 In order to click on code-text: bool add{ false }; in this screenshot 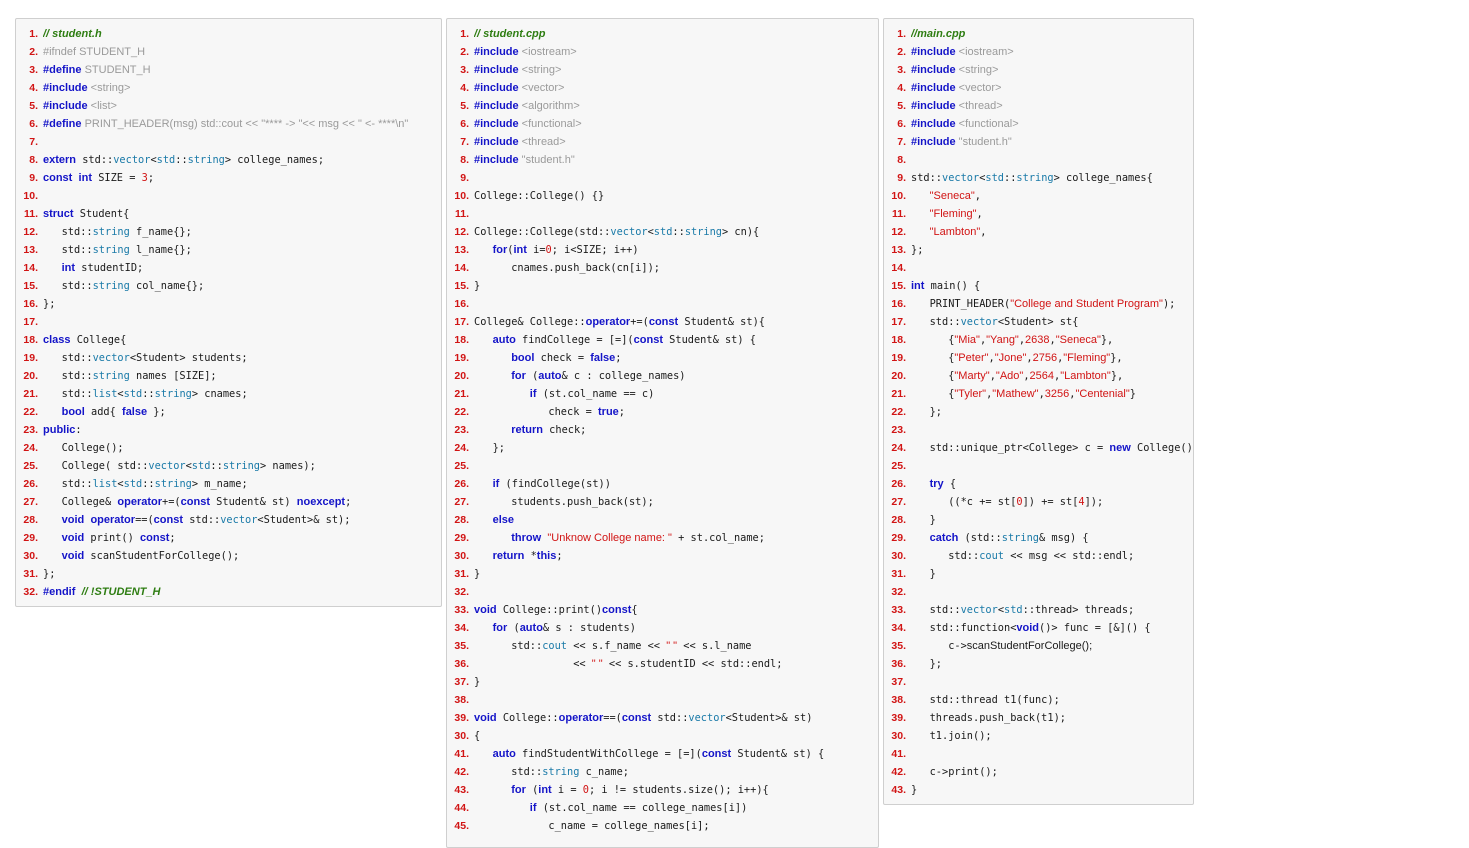, I will do `click(242, 412)`.